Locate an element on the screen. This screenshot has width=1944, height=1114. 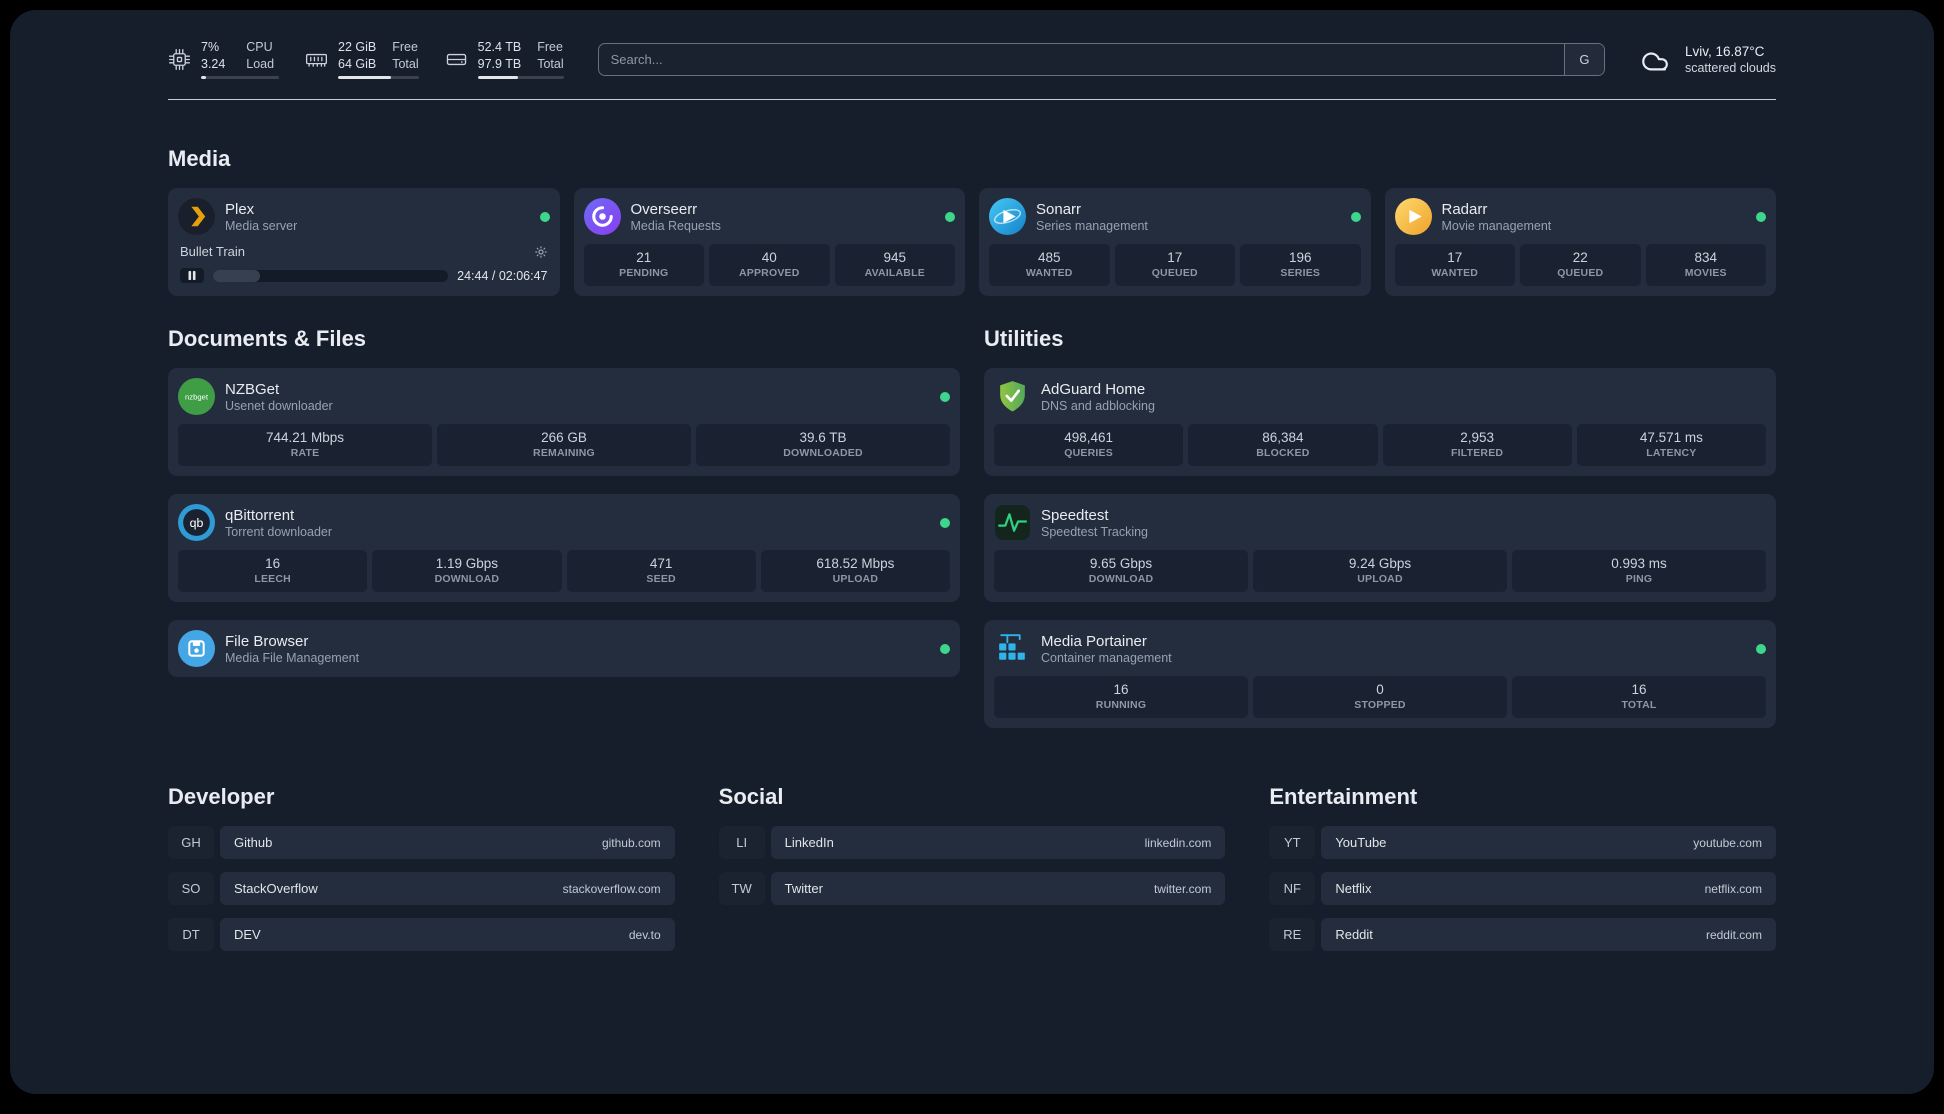
adguard-icon is located at coordinates (1012, 396).